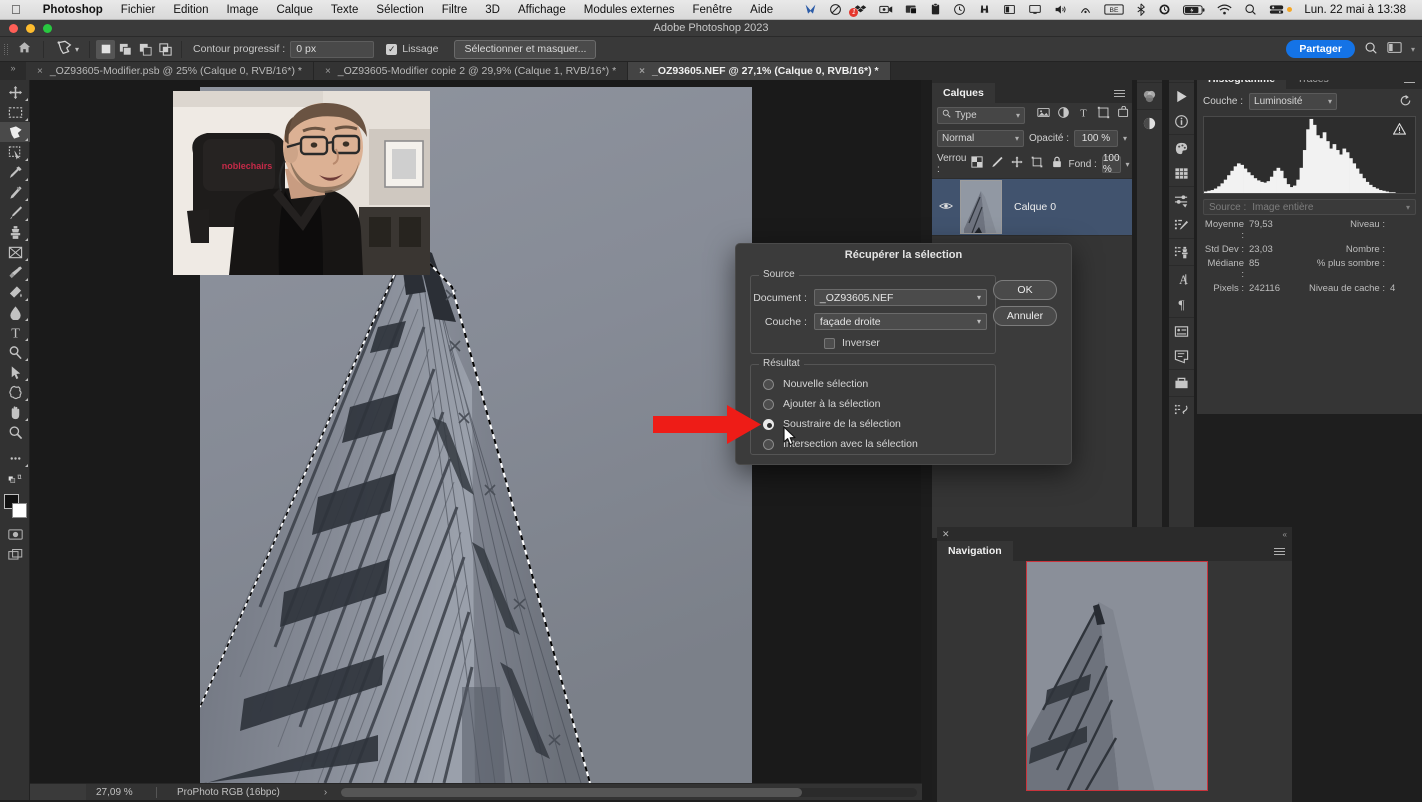 The height and width of the screenshot is (802, 1422). I want to click on lock-image-icon, so click(997, 164).